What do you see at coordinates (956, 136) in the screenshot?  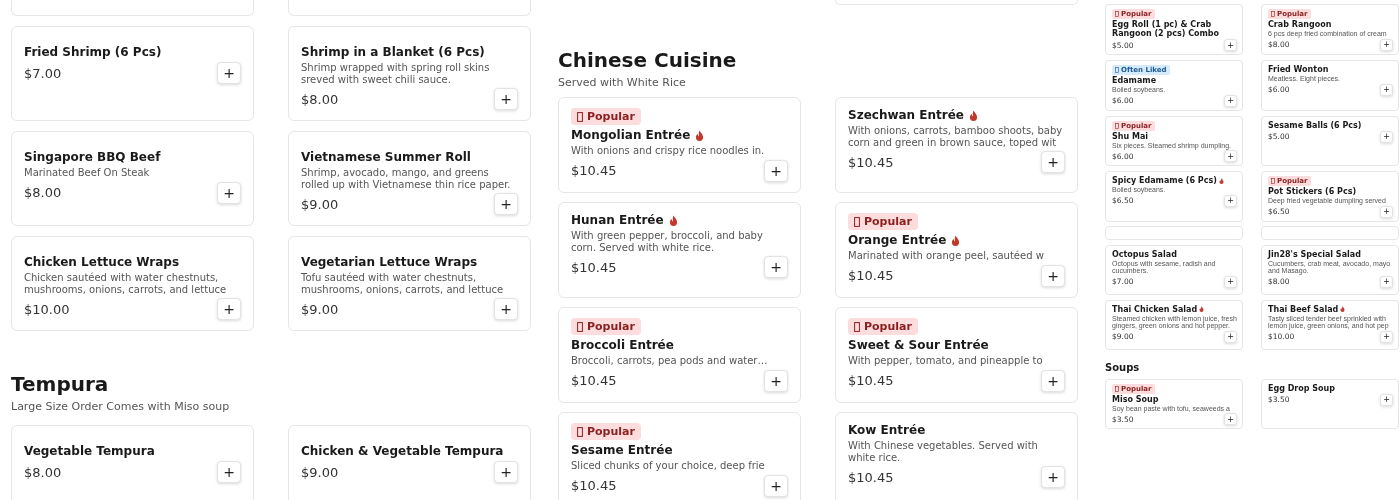 I see `item-description: With onions, carrots, bamboo shoots, baby corn and green in brown sauce, toped wit` at bounding box center [956, 136].